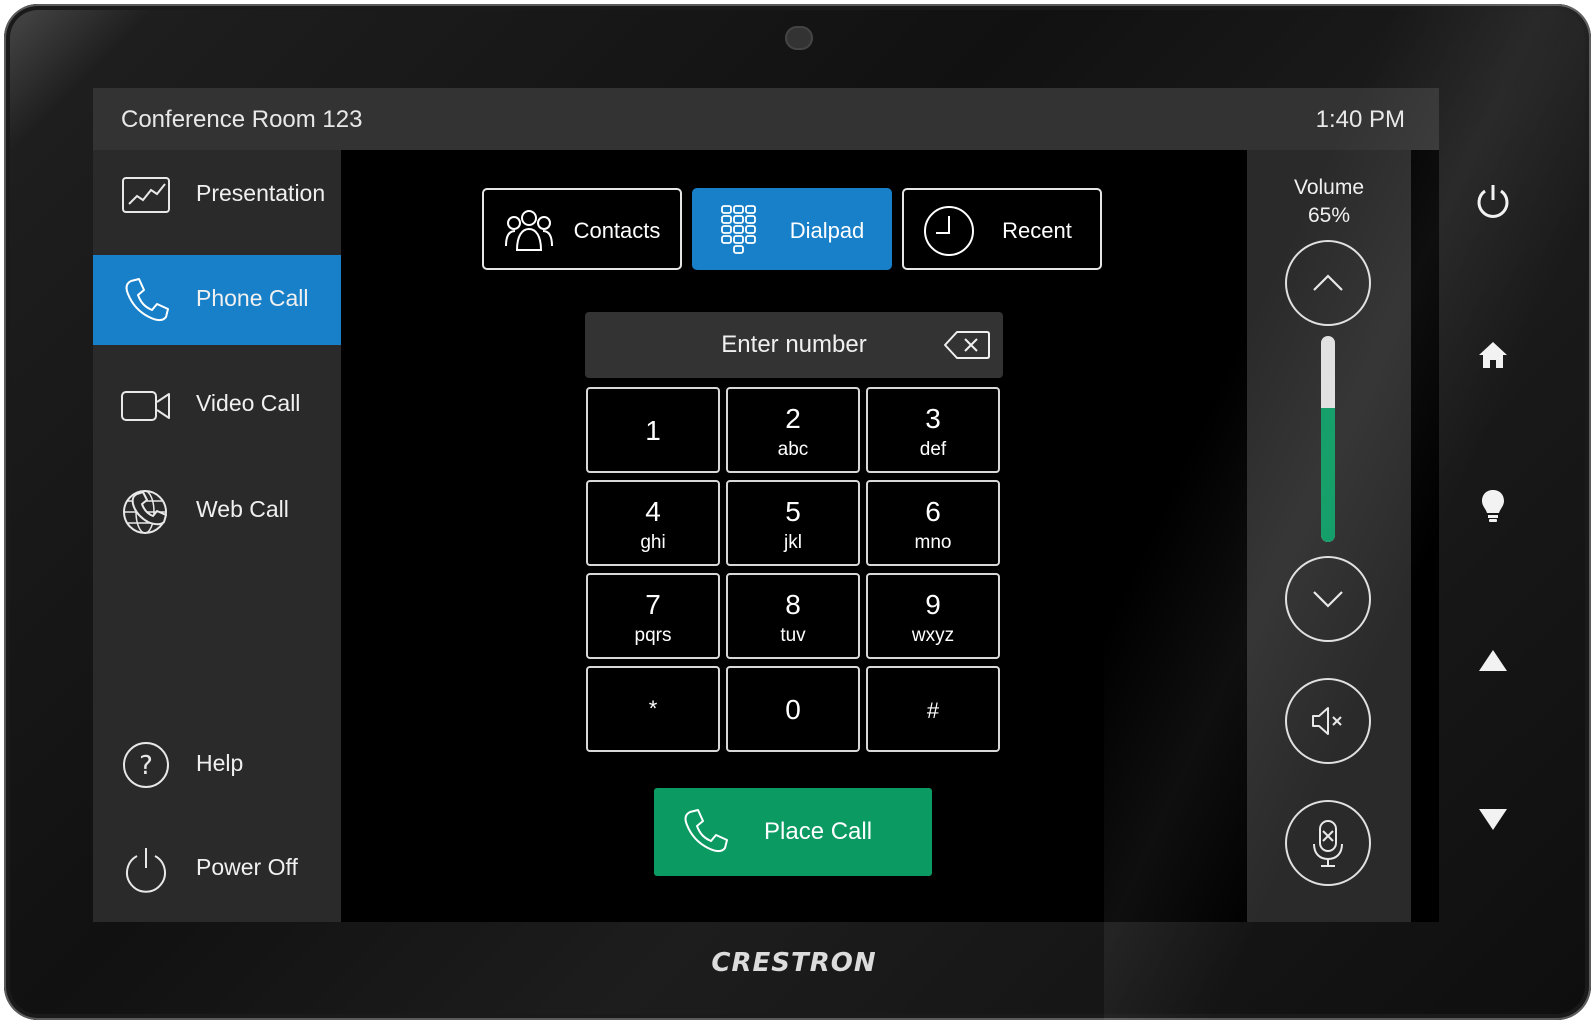 The width and height of the screenshot is (1595, 1024). I want to click on backspace-icon, so click(967, 345).